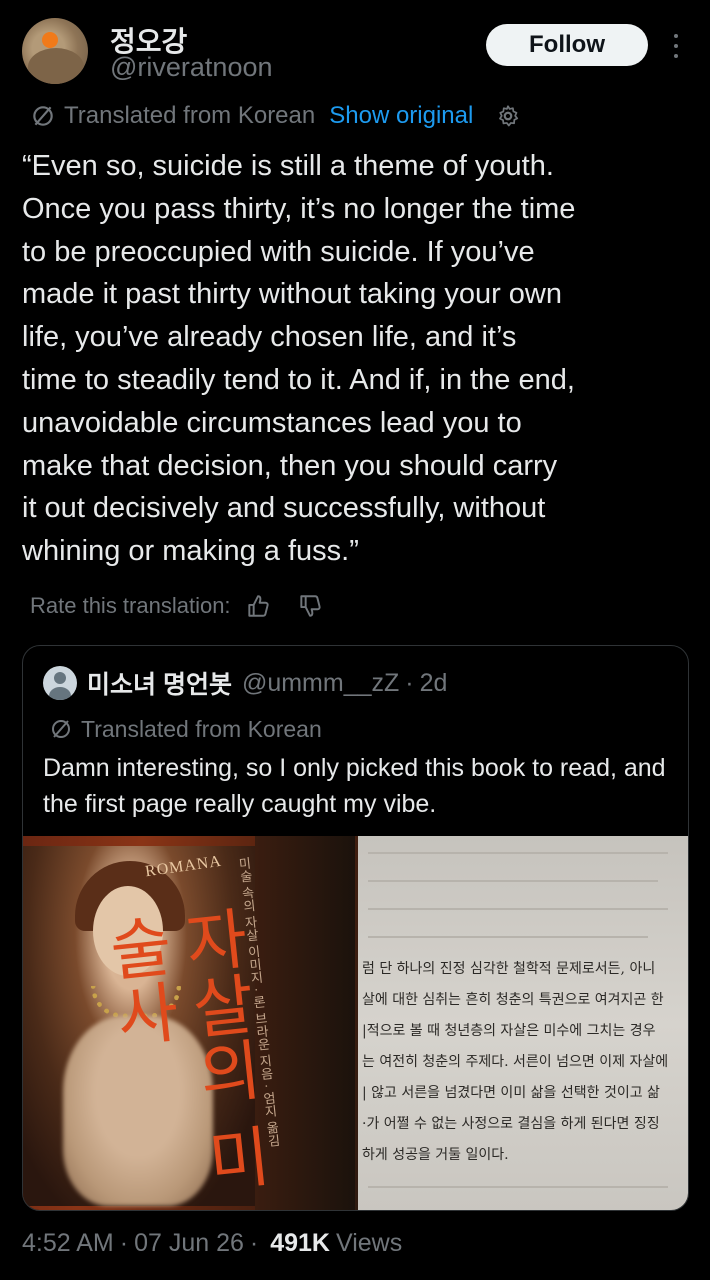 The height and width of the screenshot is (1280, 710). I want to click on views-label: Views, so click(369, 1242).